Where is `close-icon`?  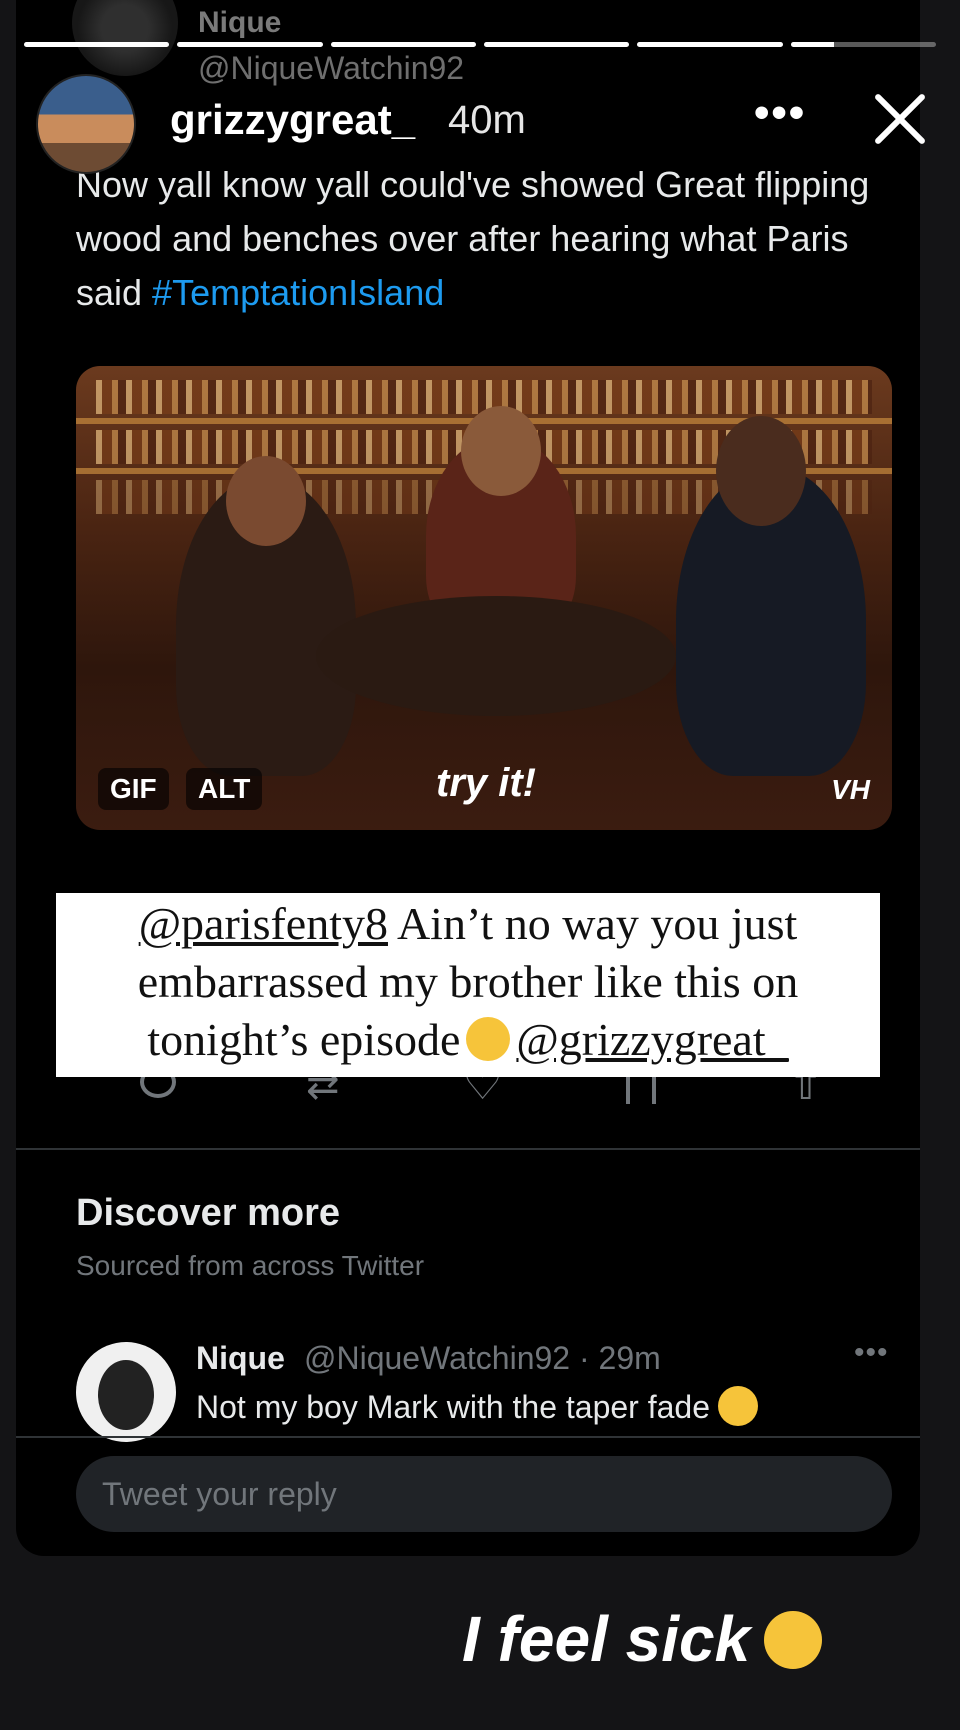 close-icon is located at coordinates (900, 120).